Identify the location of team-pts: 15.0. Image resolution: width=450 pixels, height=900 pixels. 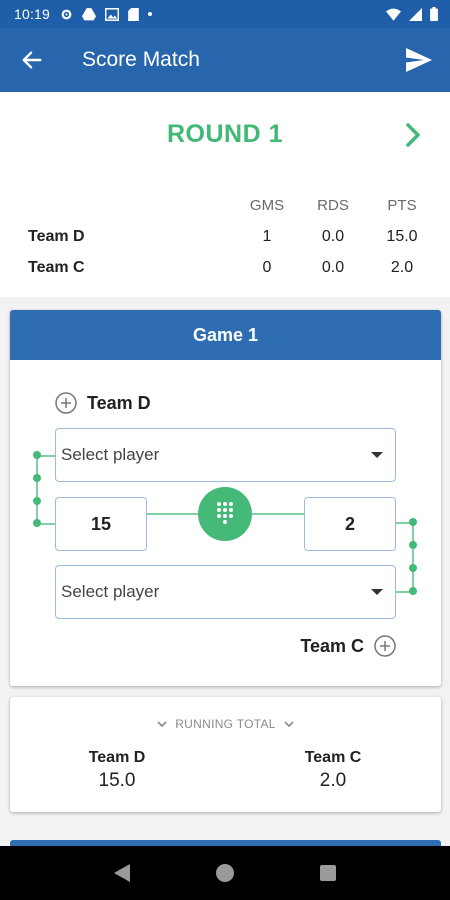
(402, 236).